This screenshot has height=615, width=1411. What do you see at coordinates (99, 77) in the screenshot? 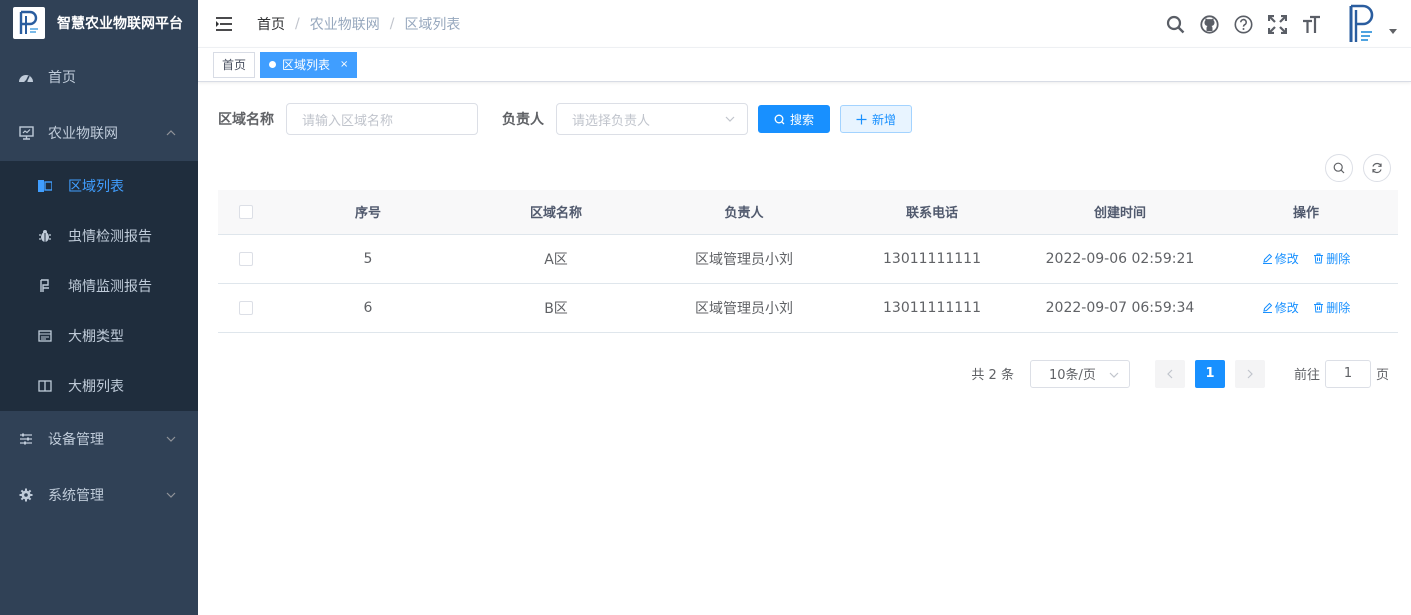
I see `sidebar-item-home: 首页` at bounding box center [99, 77].